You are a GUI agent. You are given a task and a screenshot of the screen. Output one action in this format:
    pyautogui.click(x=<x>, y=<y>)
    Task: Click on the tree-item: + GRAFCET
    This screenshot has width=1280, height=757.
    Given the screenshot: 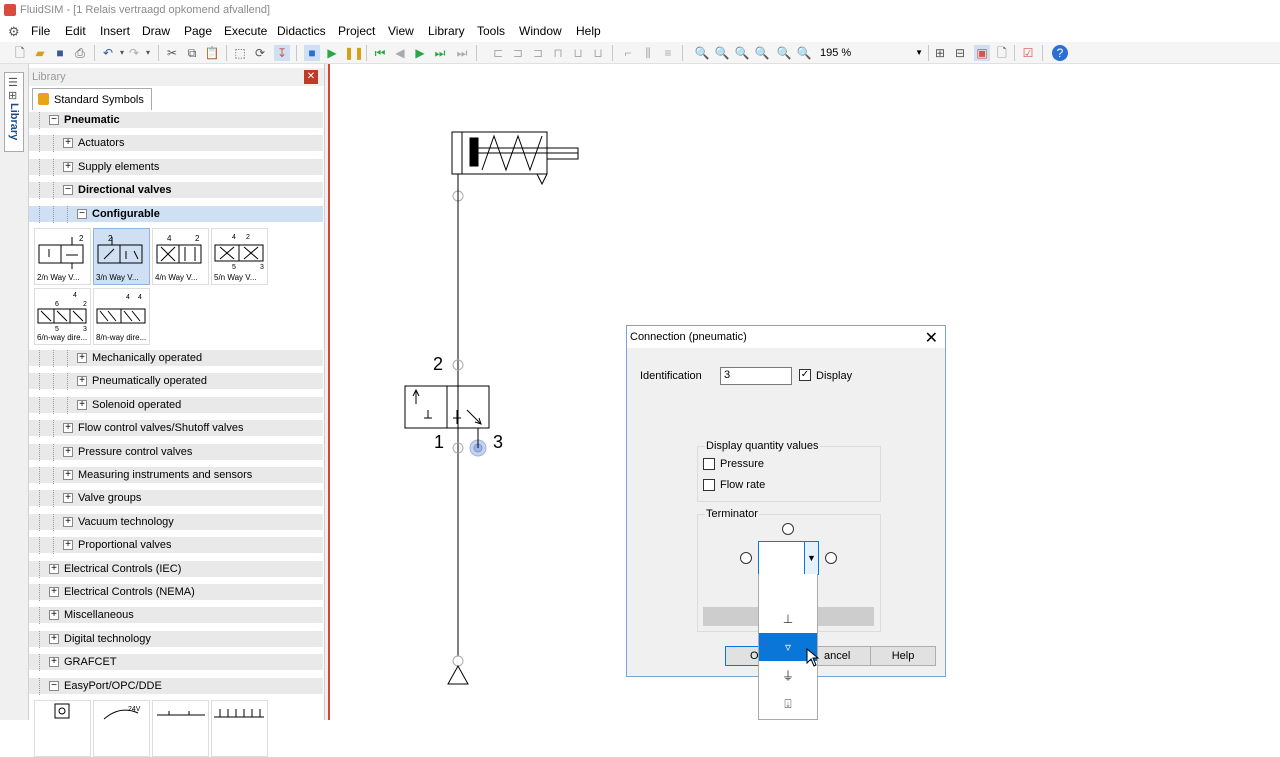 What is the action you would take?
    pyautogui.click(x=176, y=663)
    